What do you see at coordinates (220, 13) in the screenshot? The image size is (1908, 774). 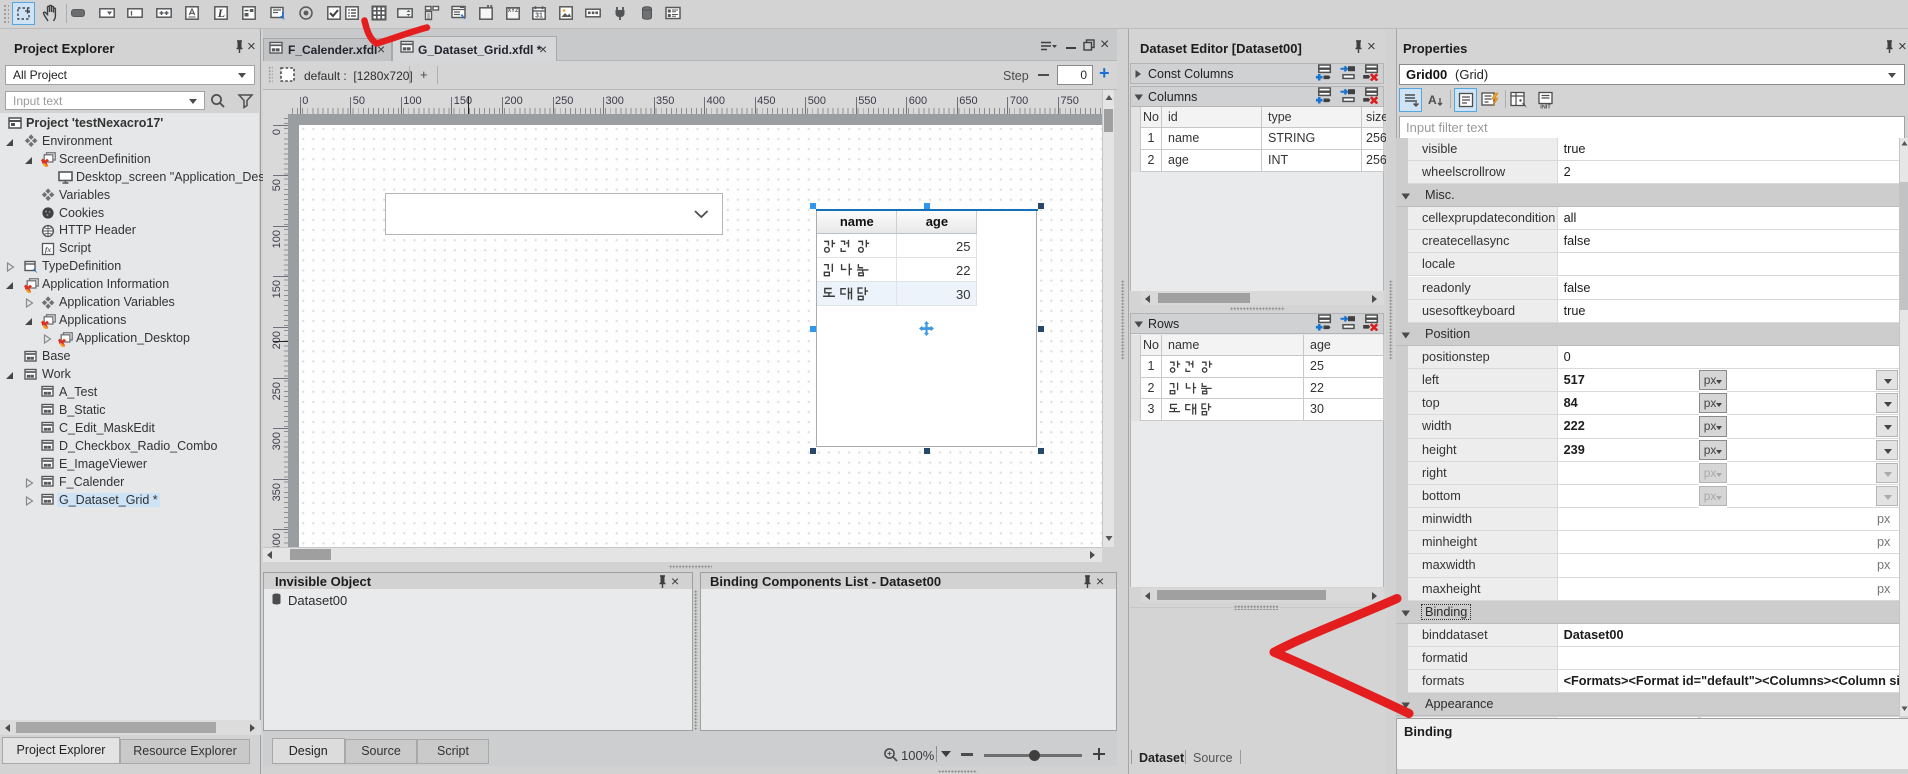 I see `svg-text: L` at bounding box center [220, 13].